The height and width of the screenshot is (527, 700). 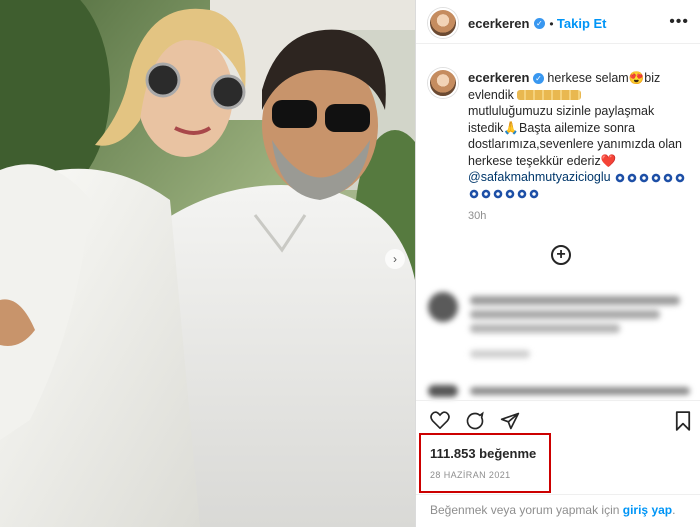 I want to click on caption-line-2: evlendik, so click(x=491, y=94).